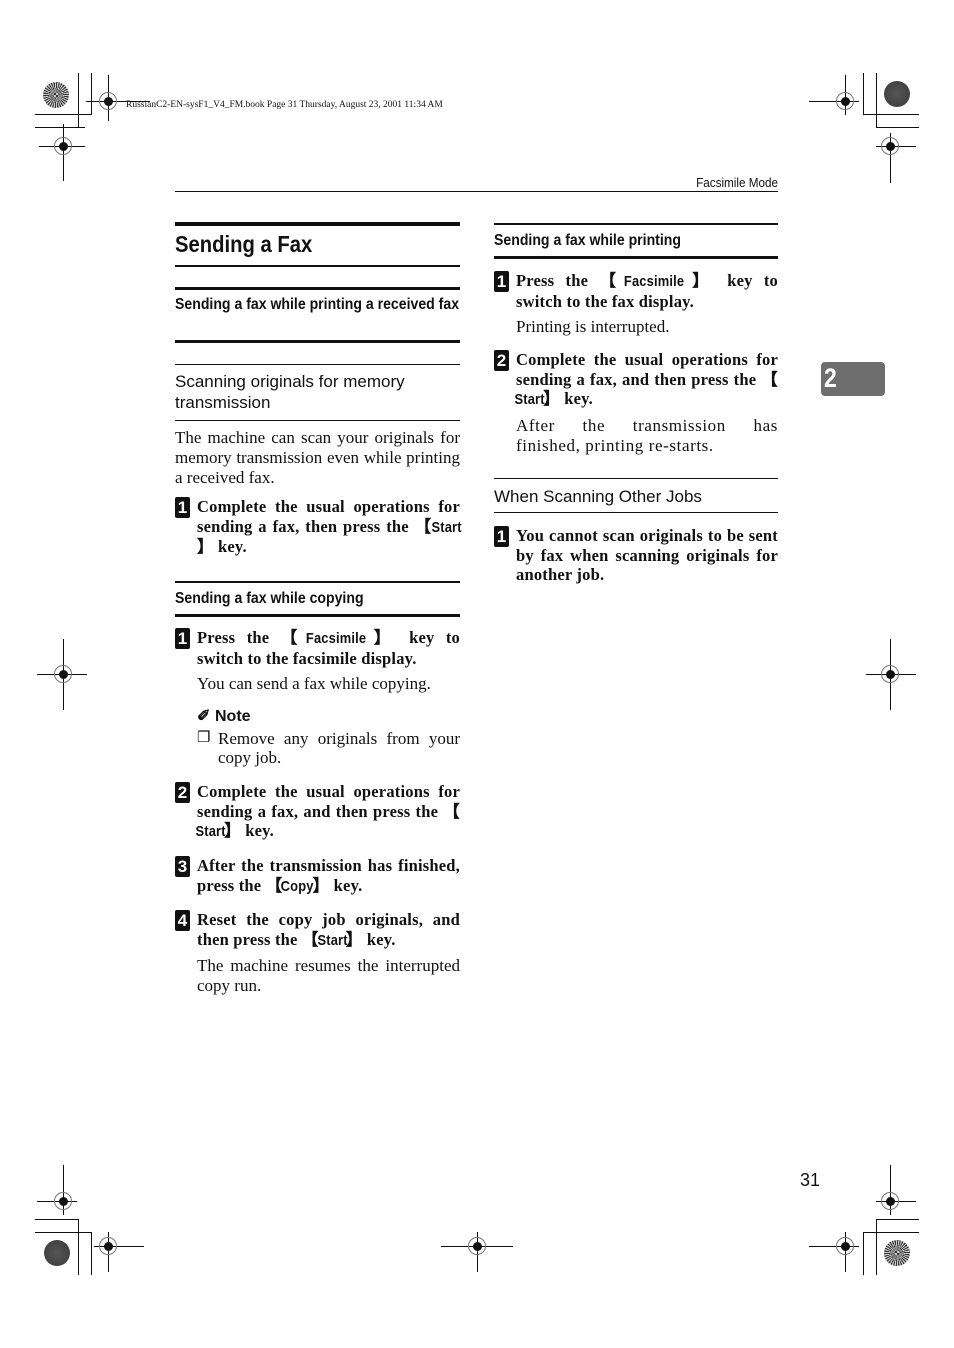  Describe the element at coordinates (204, 738) in the screenshot. I see `checkbox-icon: ❐` at that location.